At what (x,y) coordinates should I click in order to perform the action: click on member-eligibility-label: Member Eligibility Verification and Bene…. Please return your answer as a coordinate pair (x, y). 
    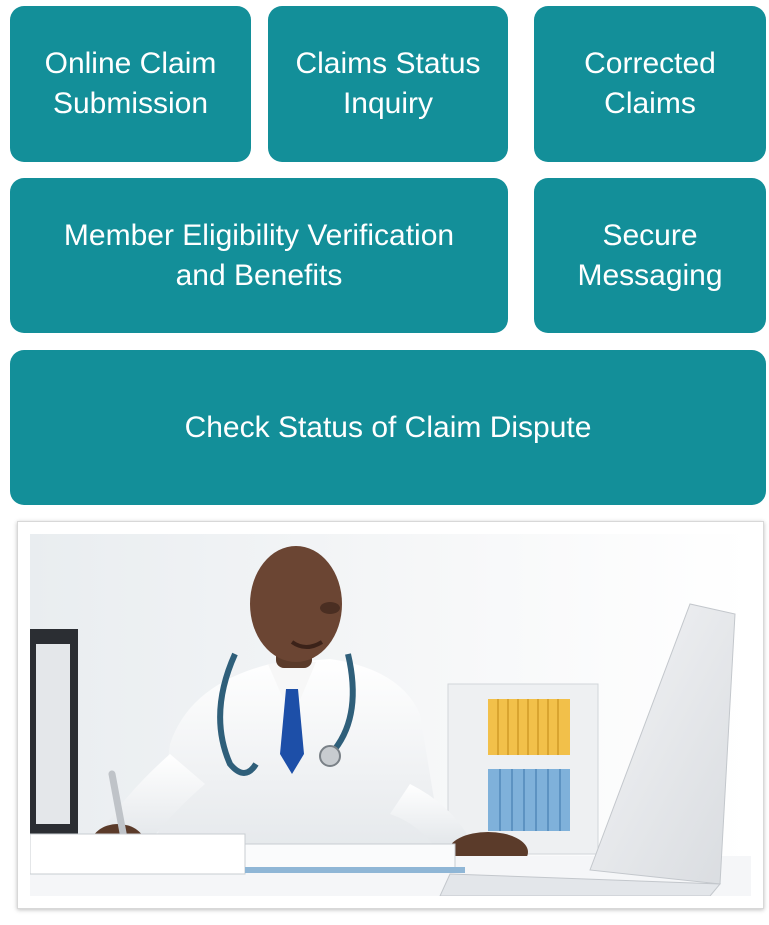
    Looking at the image, I should click on (259, 255).